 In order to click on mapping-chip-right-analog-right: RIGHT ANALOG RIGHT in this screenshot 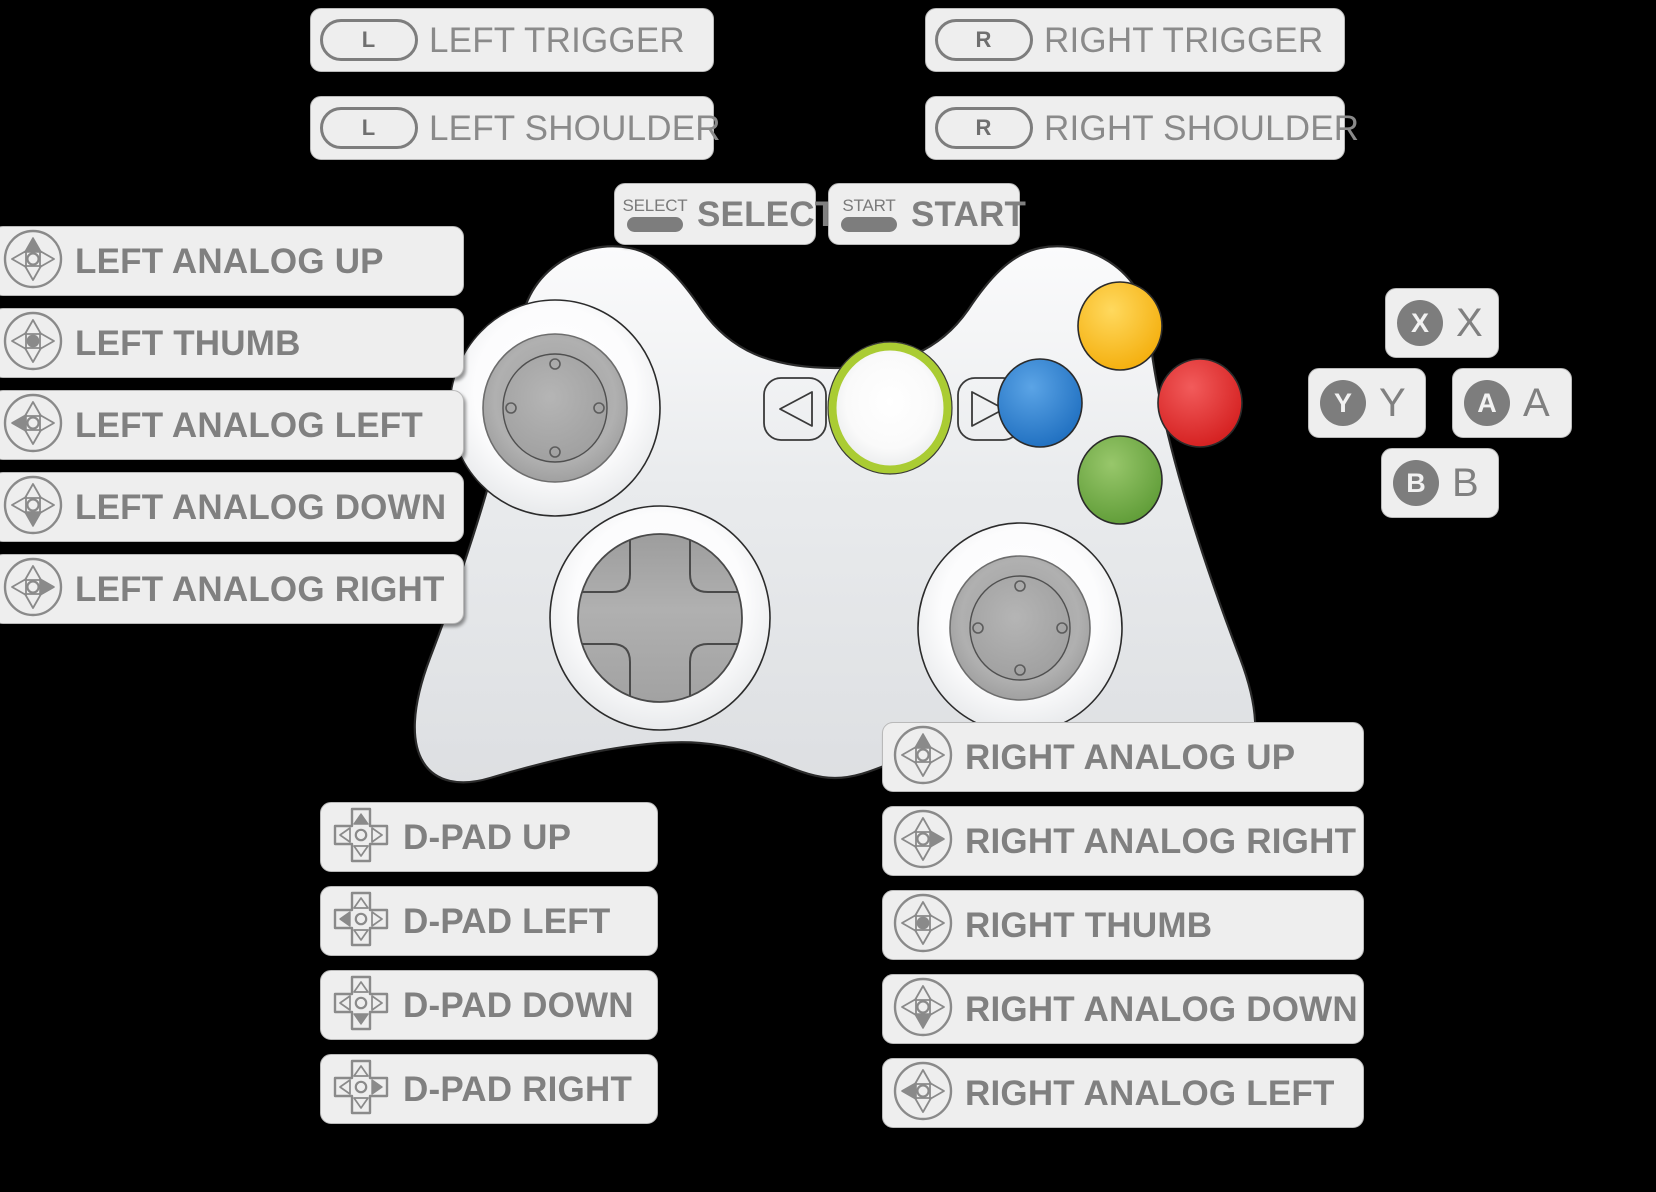, I will do `click(1123, 841)`.